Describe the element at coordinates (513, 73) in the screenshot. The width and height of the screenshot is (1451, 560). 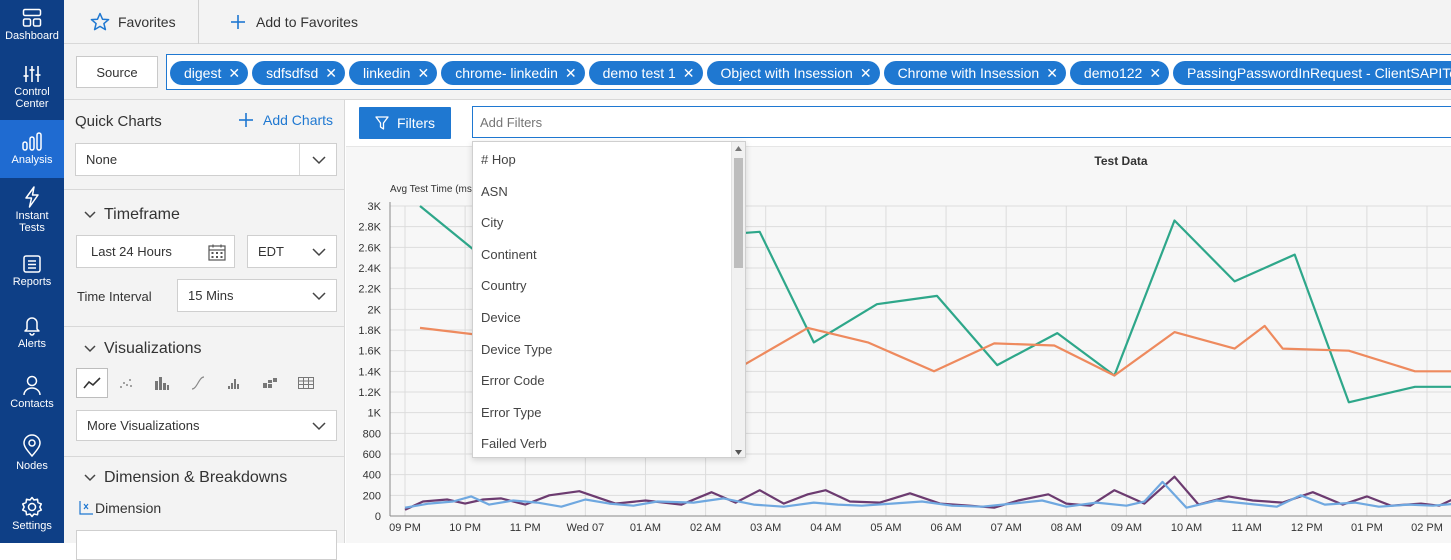
I see `source-chip: chrome- linkedin ✕` at that location.